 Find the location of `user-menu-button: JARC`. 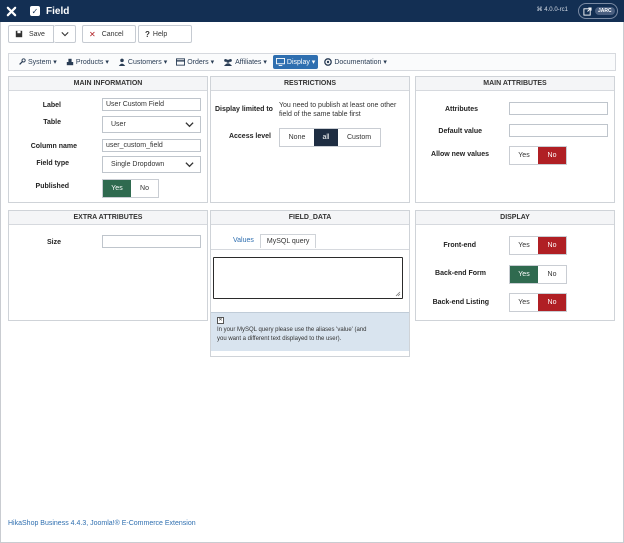

user-menu-button: JARC is located at coordinates (598, 11).